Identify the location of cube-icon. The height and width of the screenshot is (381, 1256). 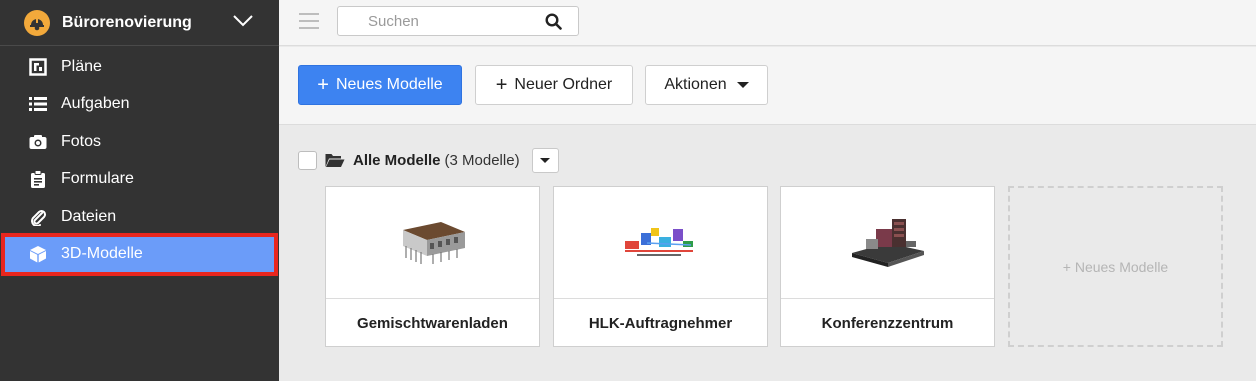
(38, 254).